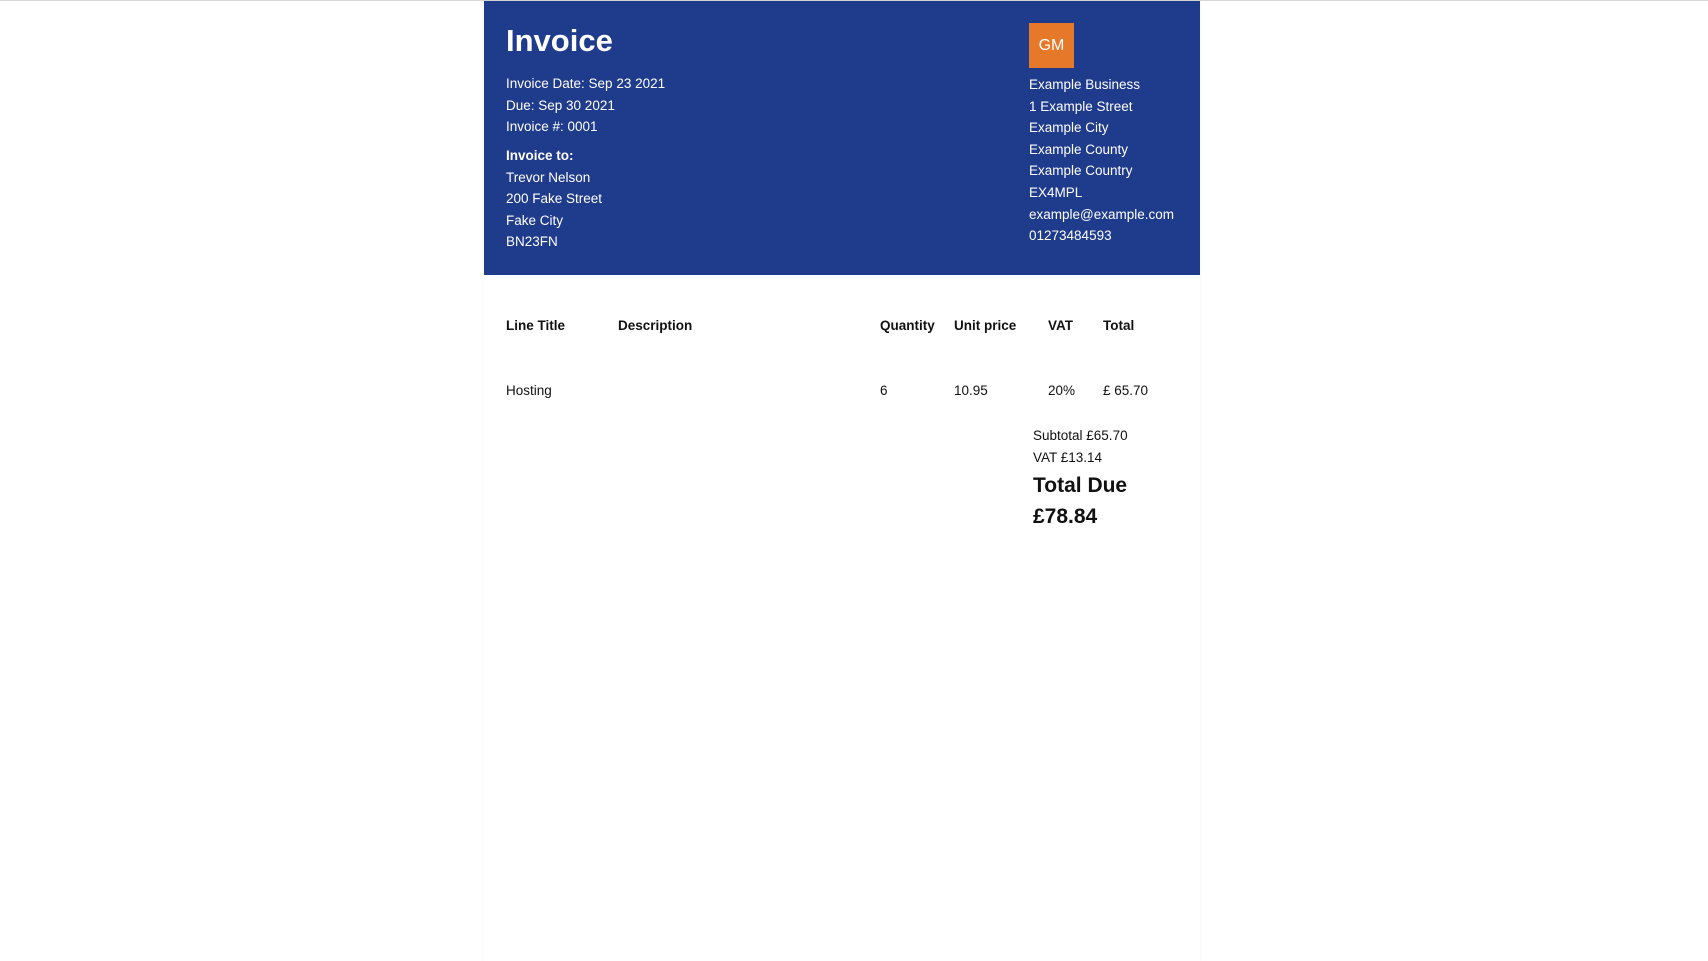 Image resolution: width=1708 pixels, height=961 pixels. I want to click on column-header-total: Total, so click(1119, 325).